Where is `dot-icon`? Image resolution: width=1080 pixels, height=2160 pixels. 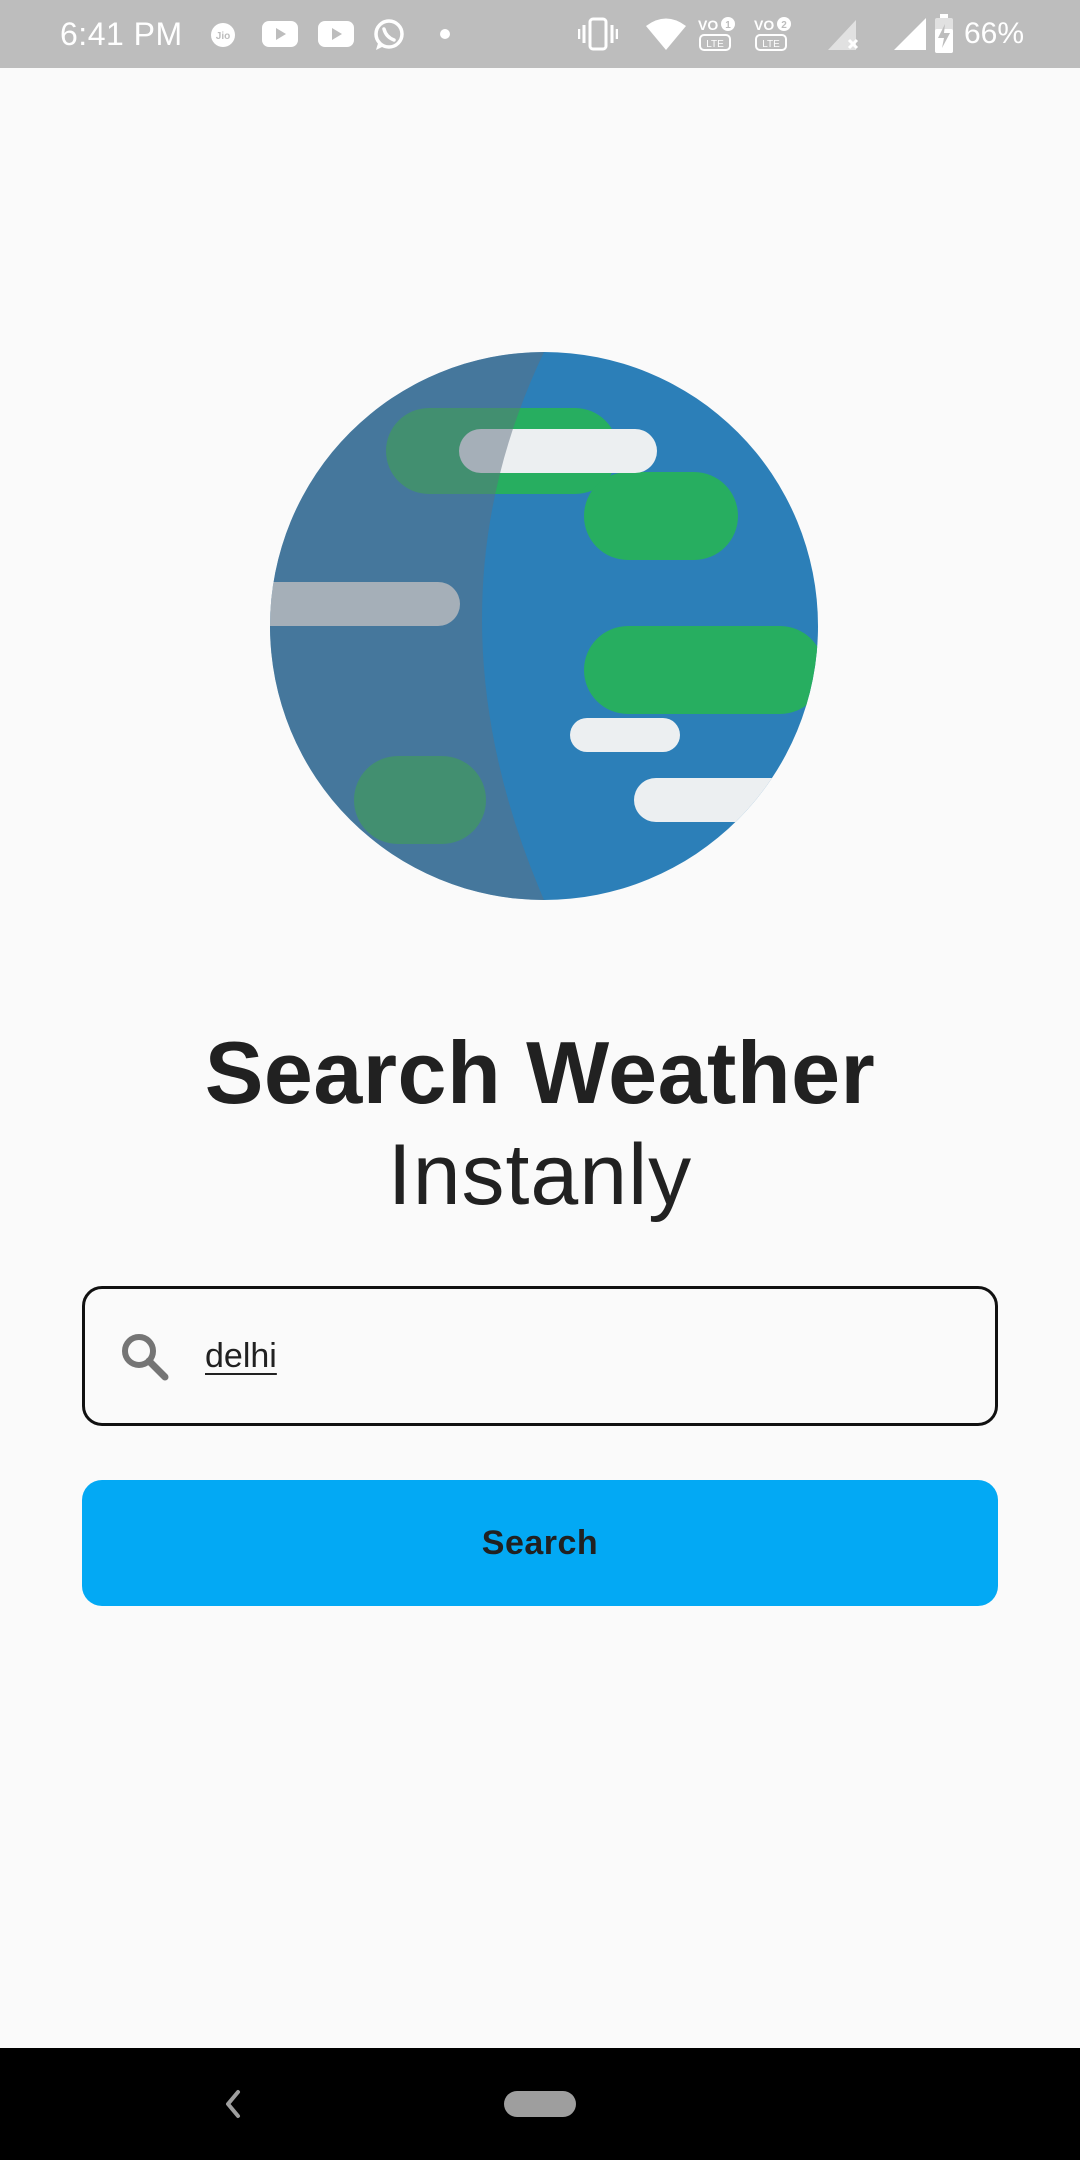 dot-icon is located at coordinates (445, 34).